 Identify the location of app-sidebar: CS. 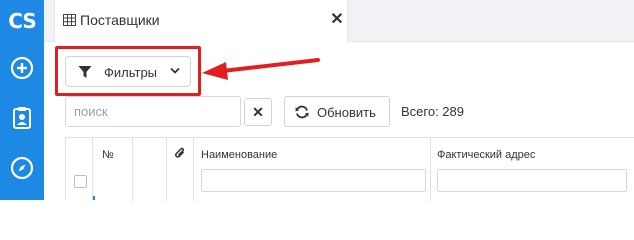
(22, 100).